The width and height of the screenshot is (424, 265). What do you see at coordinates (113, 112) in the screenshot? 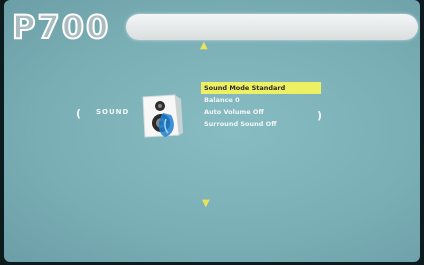
I see `section-label: SOUND` at bounding box center [113, 112].